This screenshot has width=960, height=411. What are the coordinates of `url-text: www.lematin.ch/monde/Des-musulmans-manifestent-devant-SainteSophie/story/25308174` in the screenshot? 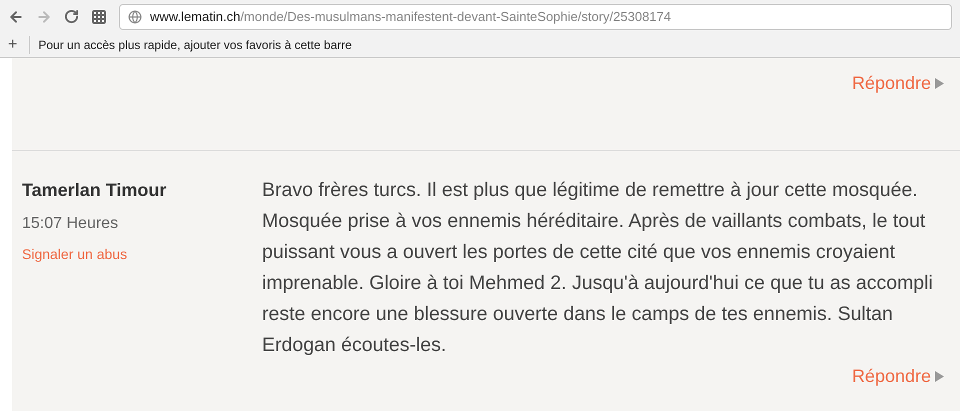 It's located at (410, 17).